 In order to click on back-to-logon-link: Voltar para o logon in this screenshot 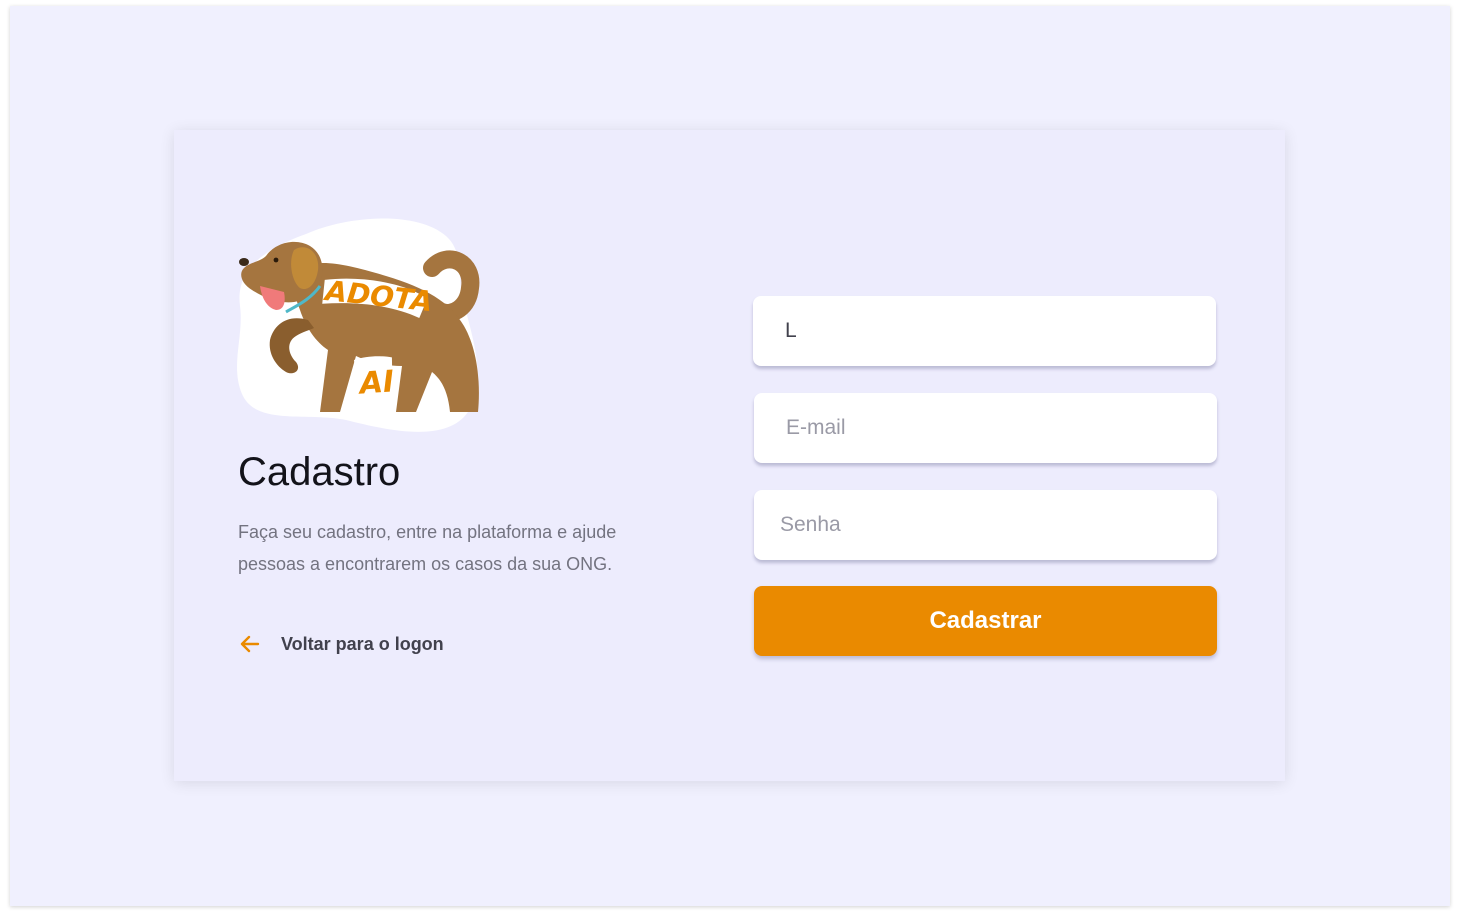, I will do `click(341, 644)`.